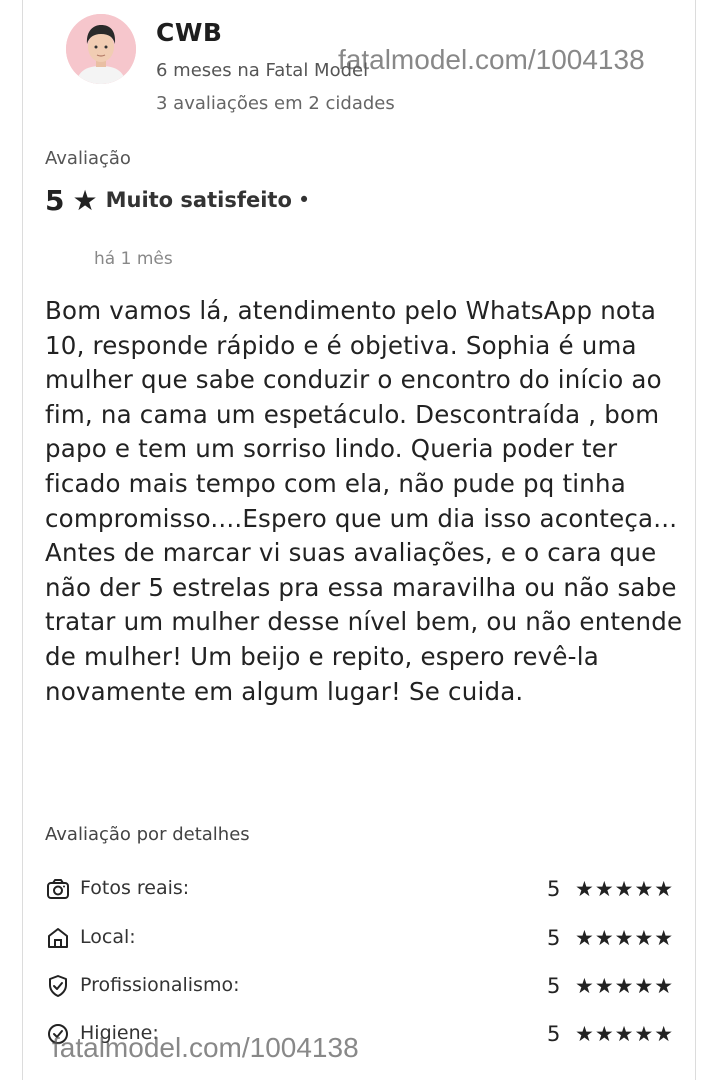 This screenshot has height=1080, width=720. I want to click on reviewer-name: CWB, so click(189, 32).